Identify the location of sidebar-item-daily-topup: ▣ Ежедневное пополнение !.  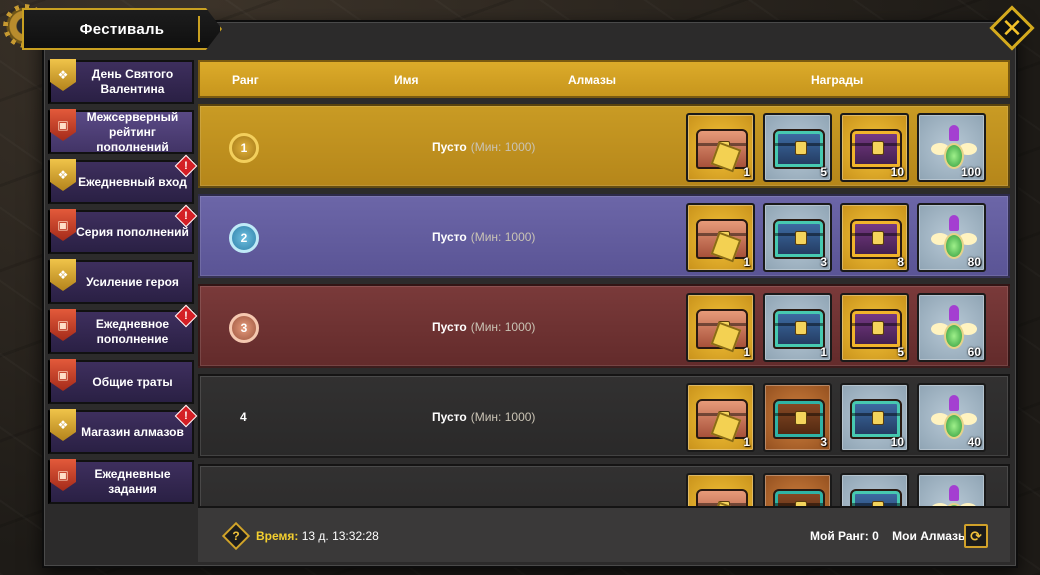
(123, 329).